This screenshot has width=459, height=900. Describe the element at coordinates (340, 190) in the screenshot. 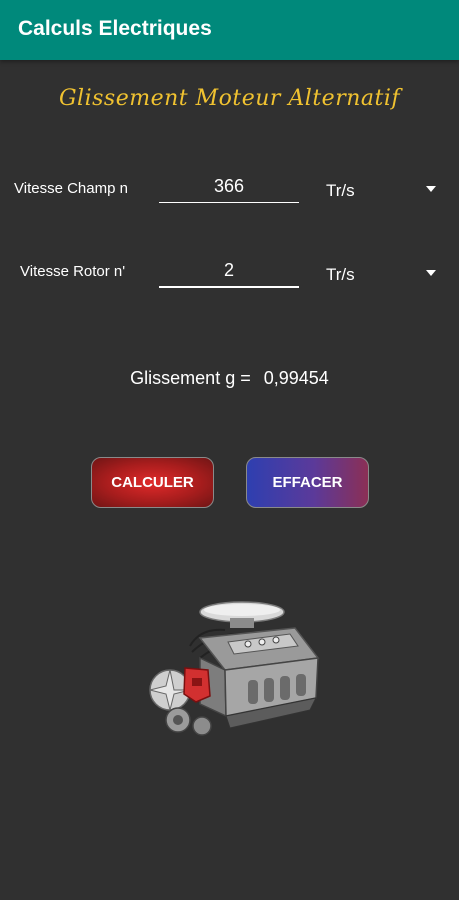

I see `champ-unit-value: Tr/s` at that location.